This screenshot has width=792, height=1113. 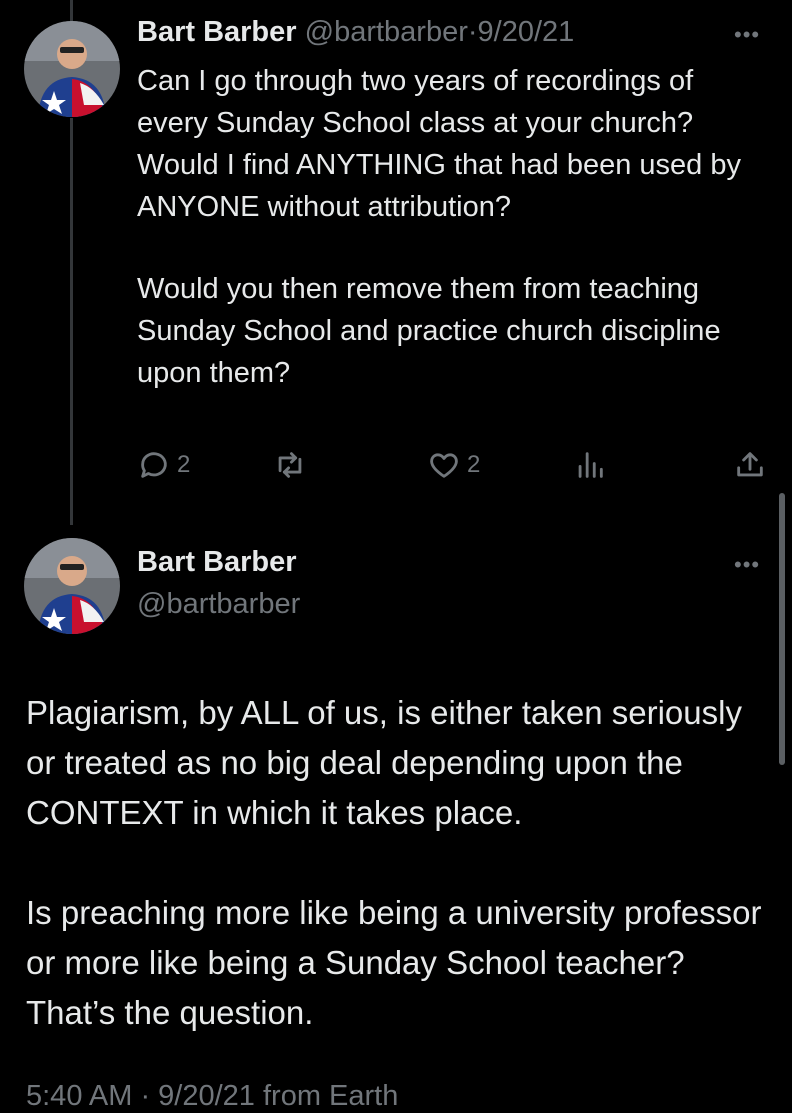 I want to click on tweet-actions: 2 2, so click(x=452, y=468).